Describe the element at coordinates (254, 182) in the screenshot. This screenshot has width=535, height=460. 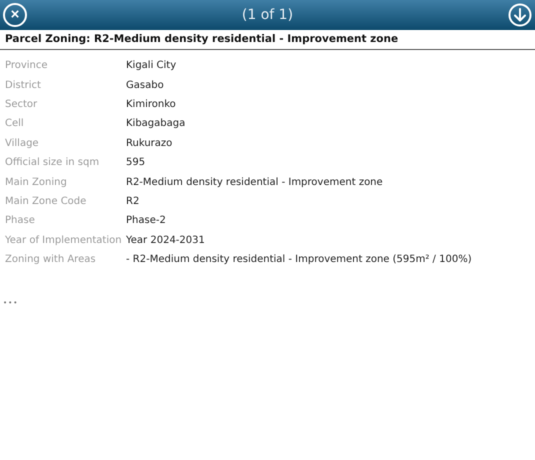
I see `field-value: R2-Medium density residential - Improvement zone` at that location.